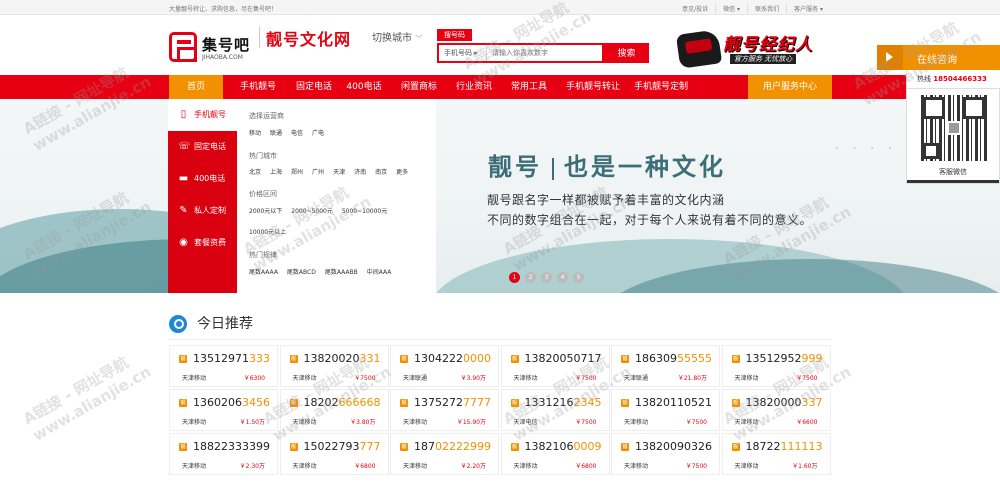  What do you see at coordinates (267, 231) in the screenshot?
I see `price-link: 10000元以上` at bounding box center [267, 231].